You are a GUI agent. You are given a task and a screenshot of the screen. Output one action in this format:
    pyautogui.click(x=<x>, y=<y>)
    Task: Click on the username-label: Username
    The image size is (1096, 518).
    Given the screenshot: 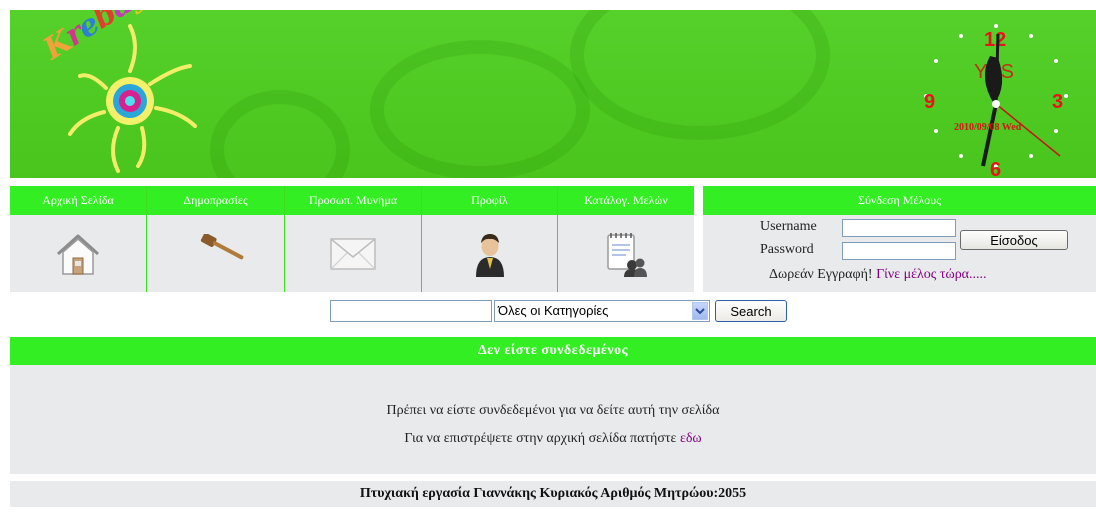 What is the action you would take?
    pyautogui.click(x=788, y=226)
    